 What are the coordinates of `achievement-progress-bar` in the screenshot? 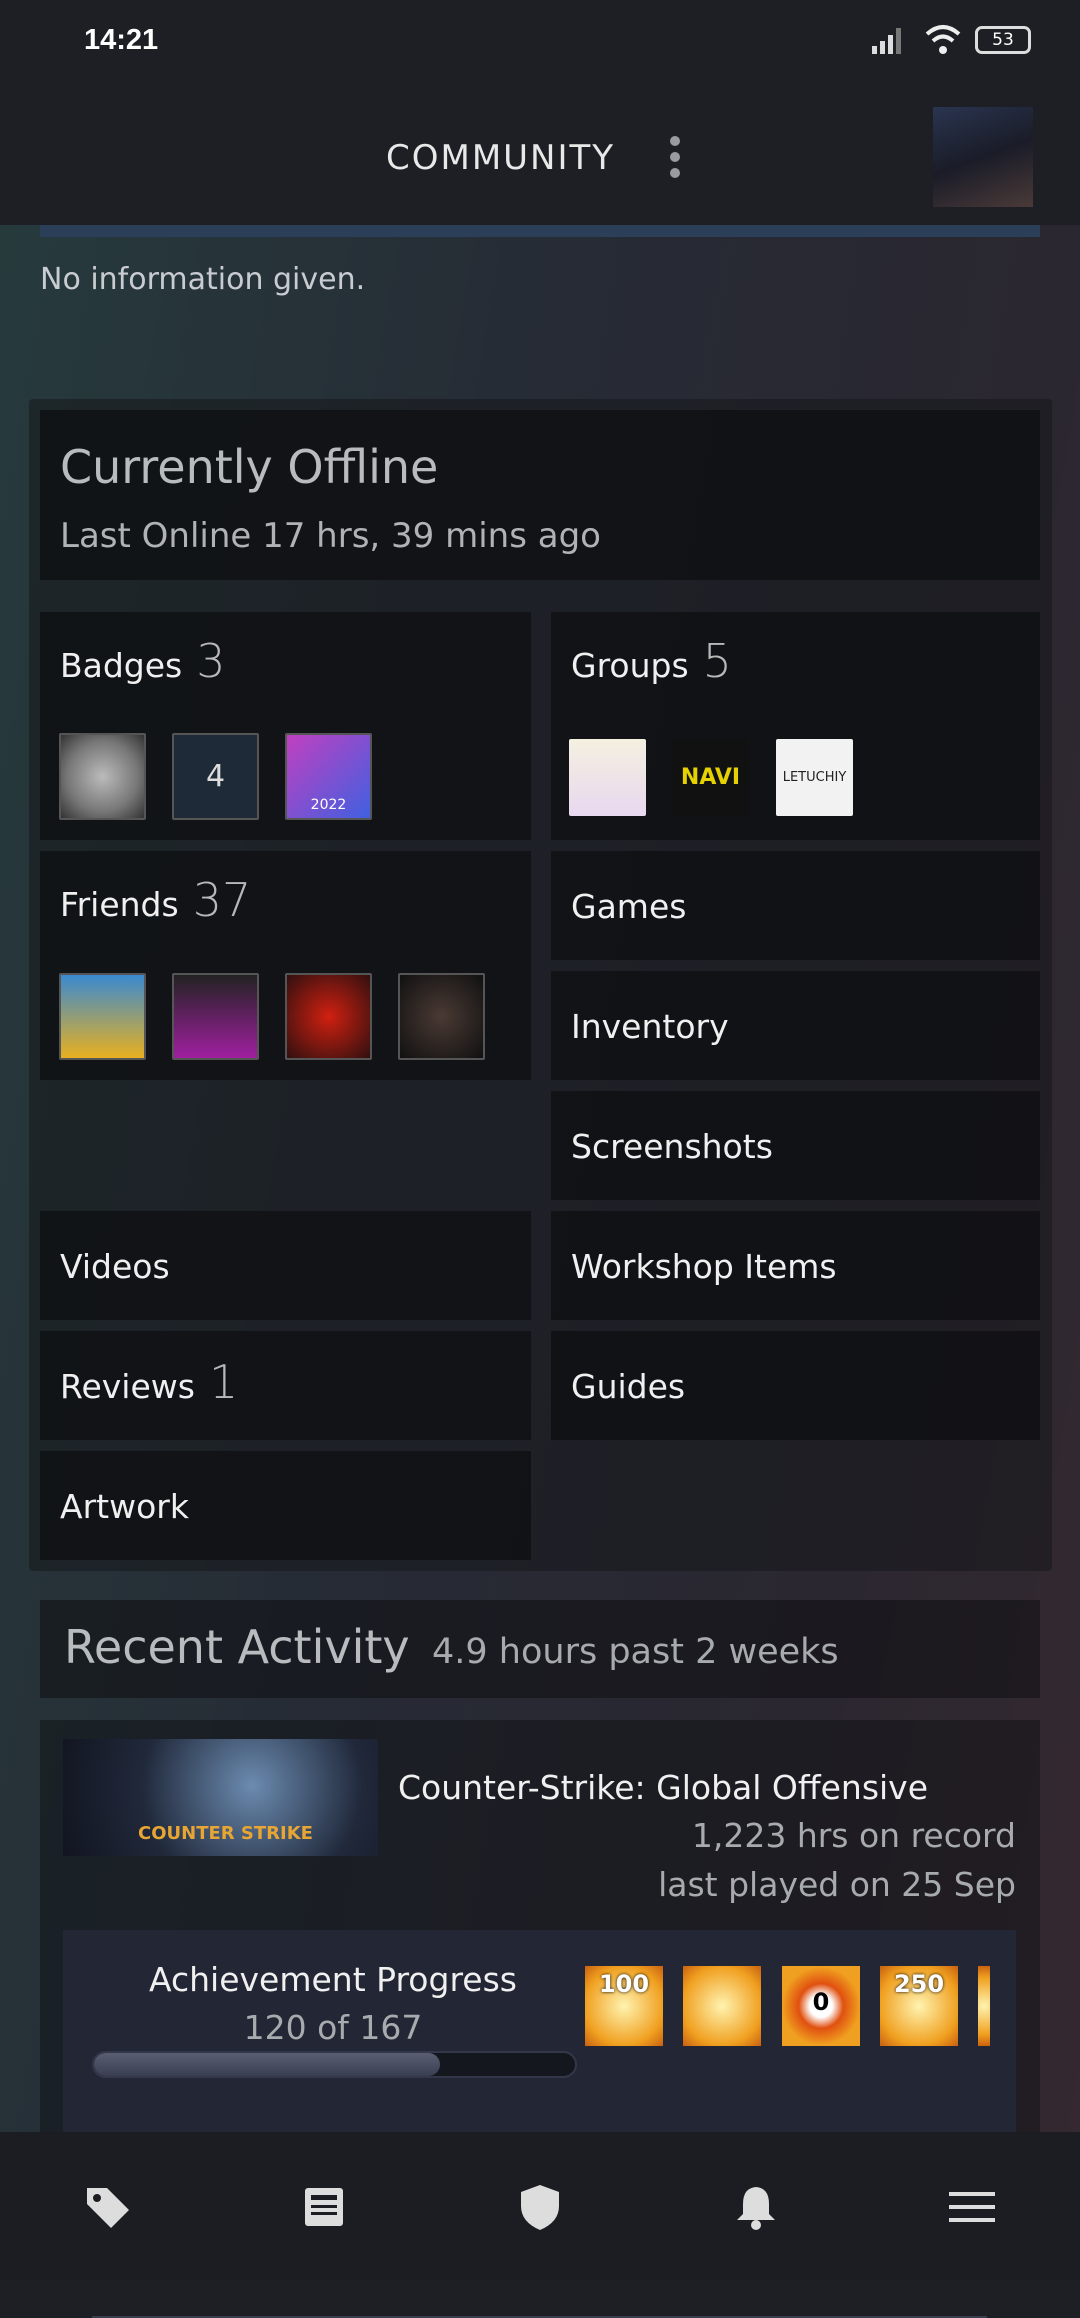 It's located at (334, 2064).